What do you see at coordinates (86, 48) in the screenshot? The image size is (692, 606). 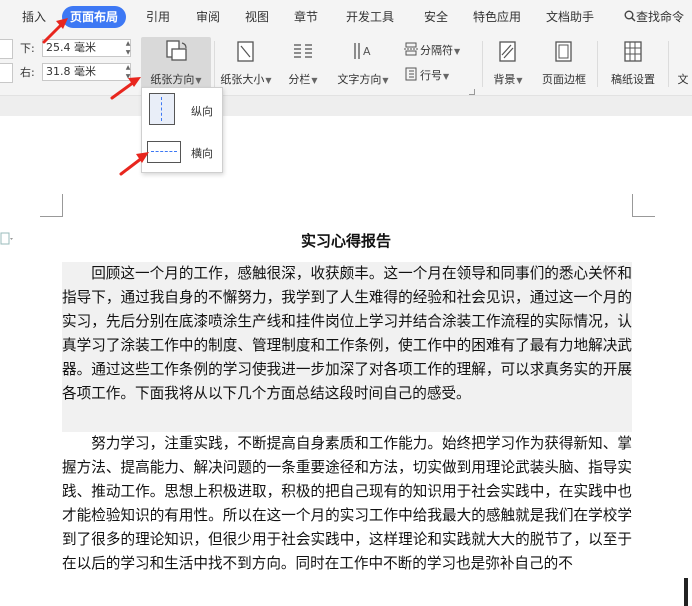 I see `margin-bottom-input: 25.4 毫米` at bounding box center [86, 48].